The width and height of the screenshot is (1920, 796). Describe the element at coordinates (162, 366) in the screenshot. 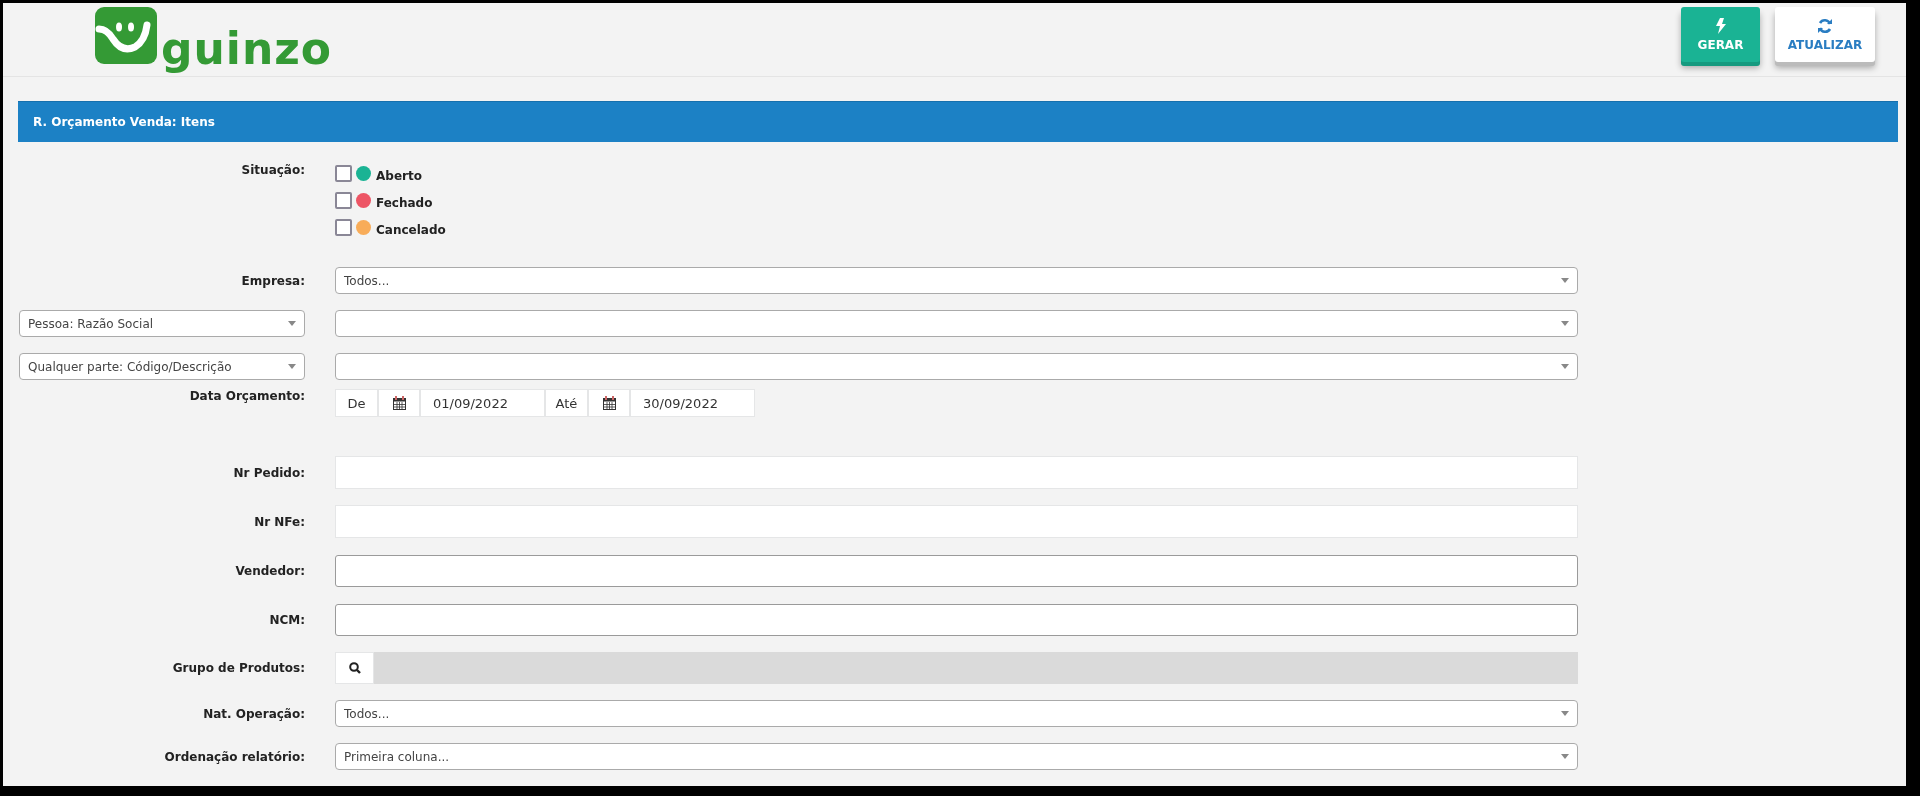

I see `filter-type-dropdown: Qualquer parte: Código/Descrição` at that location.